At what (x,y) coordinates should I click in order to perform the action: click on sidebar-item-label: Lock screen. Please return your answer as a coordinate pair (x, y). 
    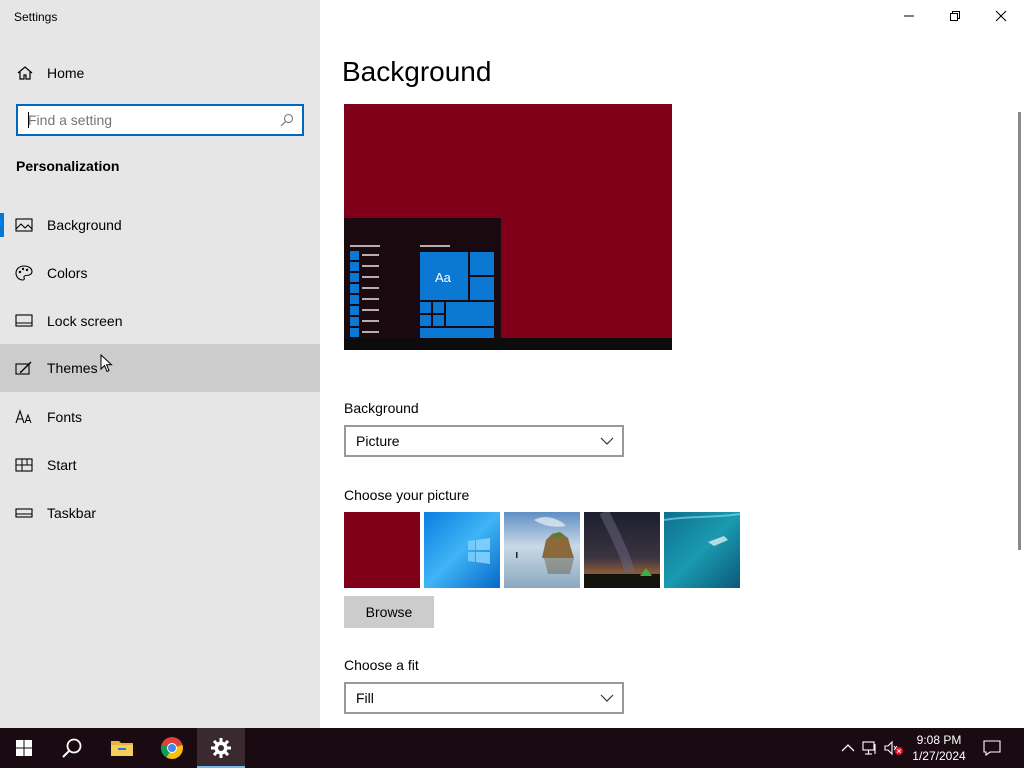
    Looking at the image, I should click on (85, 321).